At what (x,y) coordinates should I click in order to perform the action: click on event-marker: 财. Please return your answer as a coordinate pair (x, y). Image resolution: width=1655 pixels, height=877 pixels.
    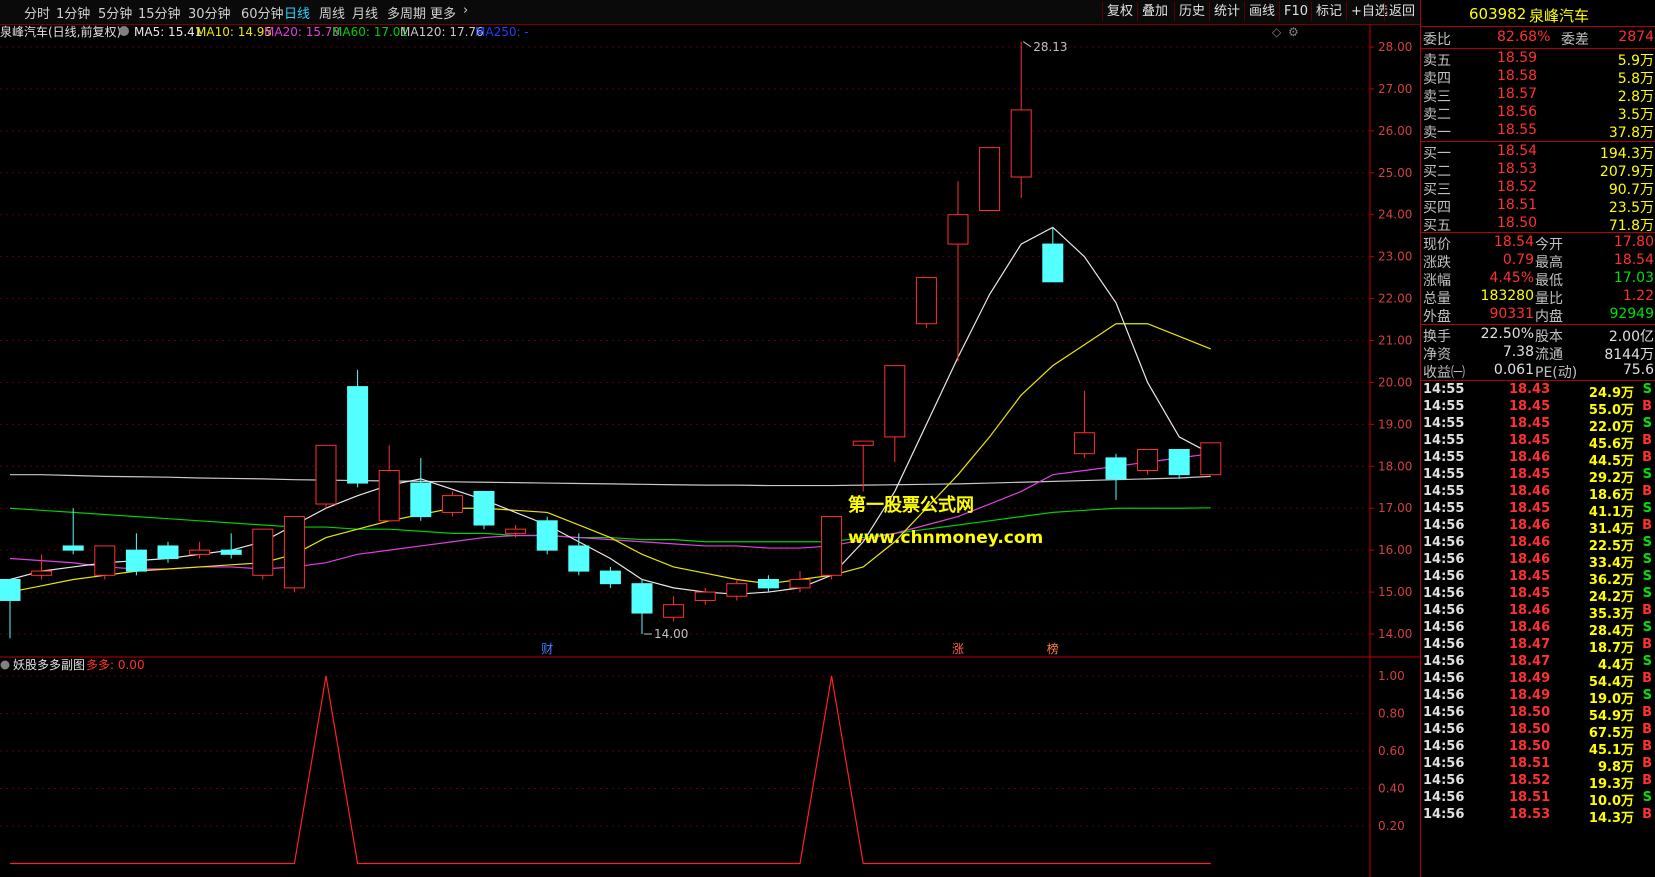
    Looking at the image, I should click on (547, 649).